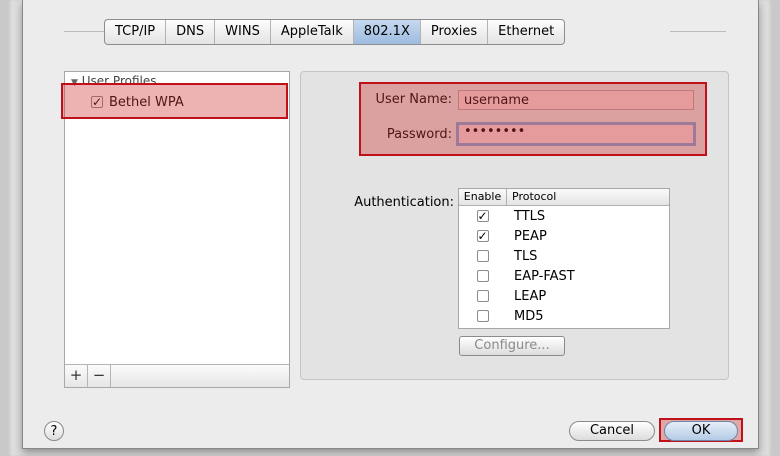  I want to click on protocol-column-header: Protocol, so click(531, 197).